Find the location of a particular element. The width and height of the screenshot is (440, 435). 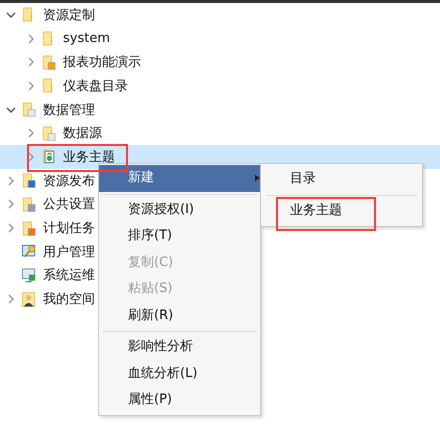

tree-item: 数据管理 is located at coordinates (69, 109).